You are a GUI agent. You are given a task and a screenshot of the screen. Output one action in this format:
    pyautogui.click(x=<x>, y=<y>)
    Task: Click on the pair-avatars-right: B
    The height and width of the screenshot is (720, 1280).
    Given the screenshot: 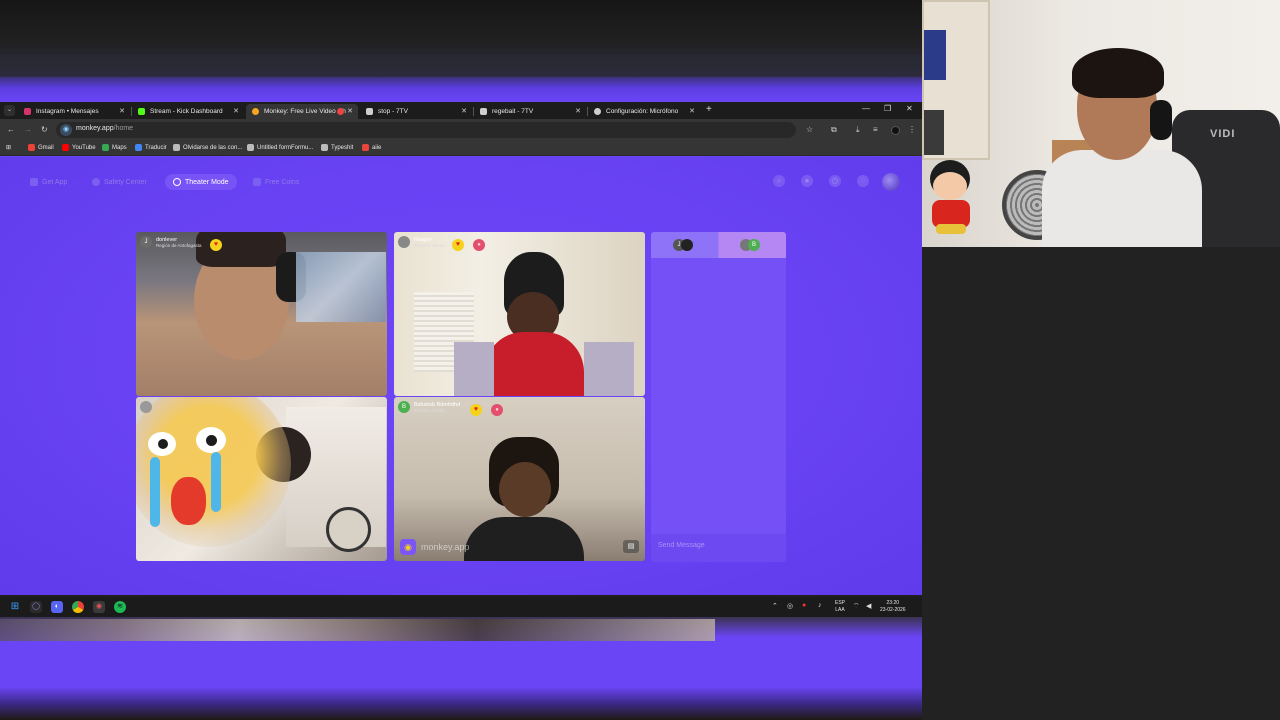 What is the action you would take?
    pyautogui.click(x=752, y=245)
    